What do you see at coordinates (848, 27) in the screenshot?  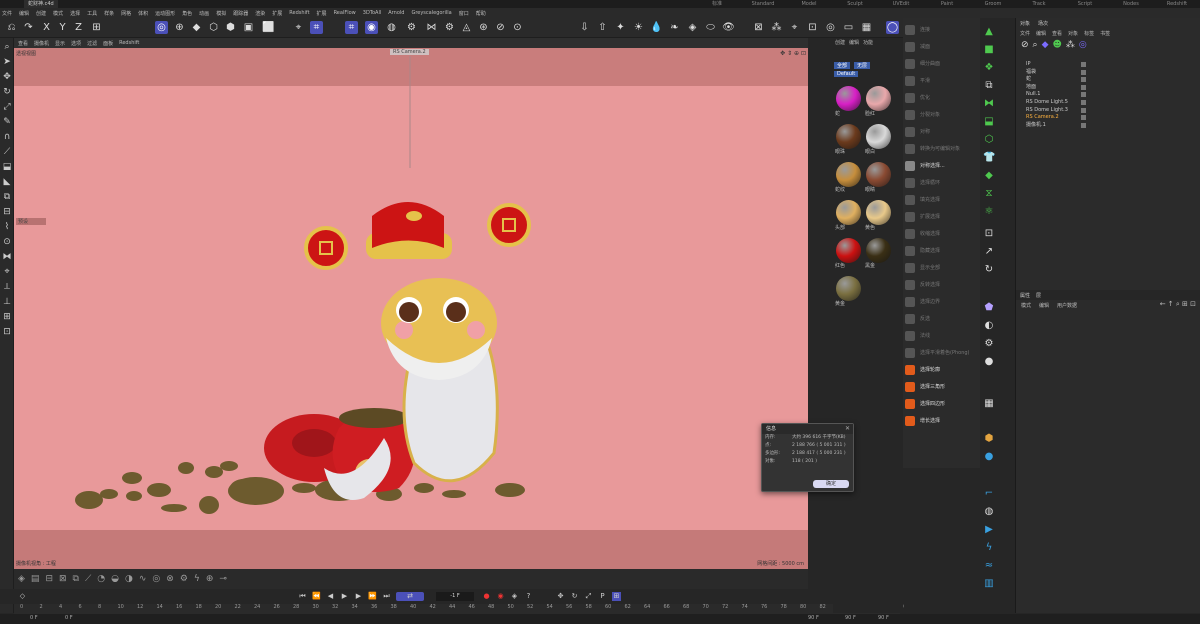 I see `clapboard-icon: ▭` at bounding box center [848, 27].